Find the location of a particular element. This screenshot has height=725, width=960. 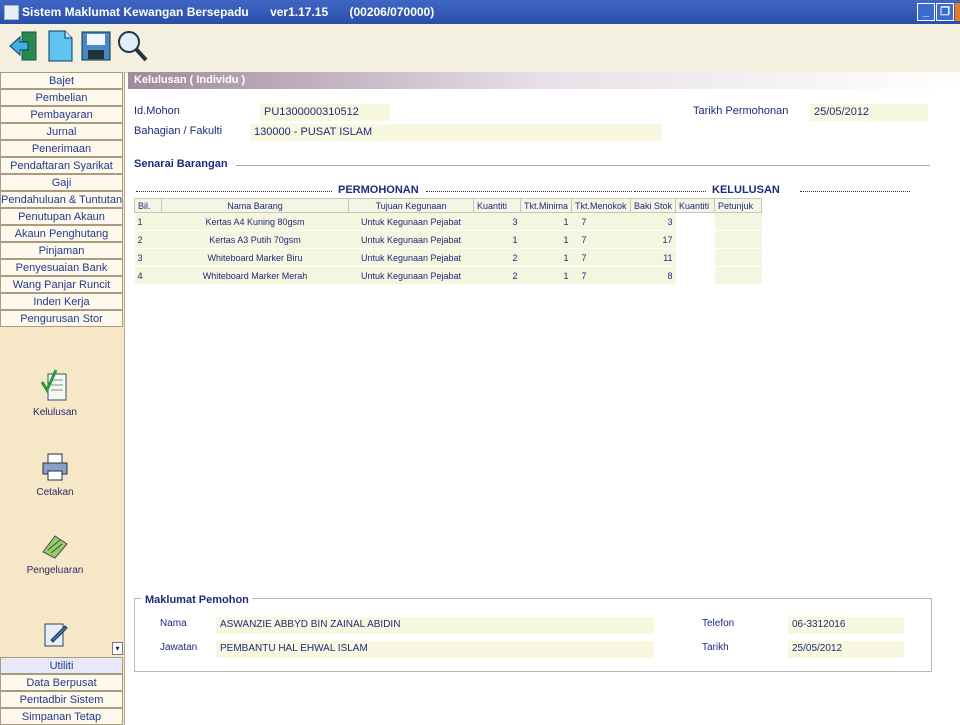

cell-nama-barang: Kertas A3 Putih 70gsm is located at coordinates (255, 239).